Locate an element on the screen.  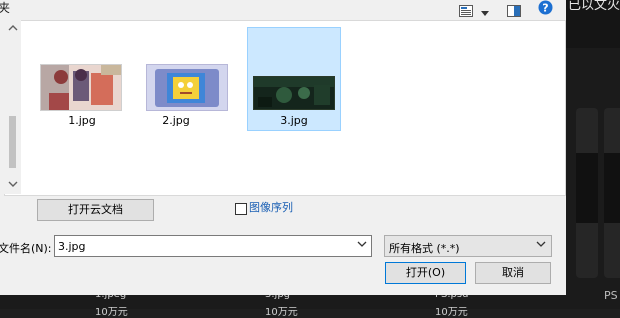
background-right-label: PS is located at coordinates (611, 295).